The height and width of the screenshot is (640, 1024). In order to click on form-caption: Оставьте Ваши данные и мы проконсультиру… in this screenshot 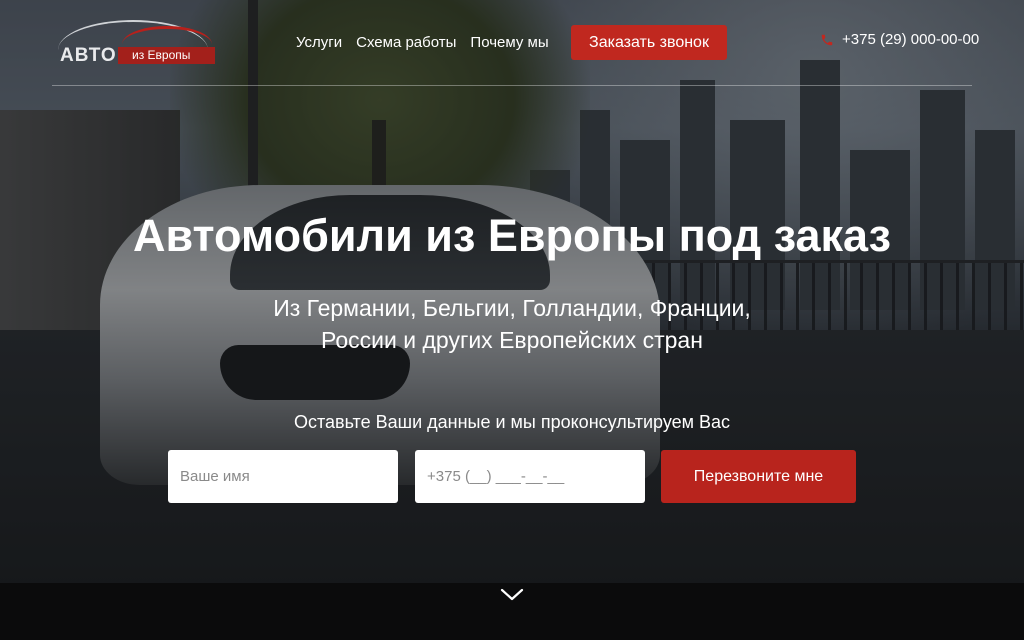, I will do `click(512, 422)`.